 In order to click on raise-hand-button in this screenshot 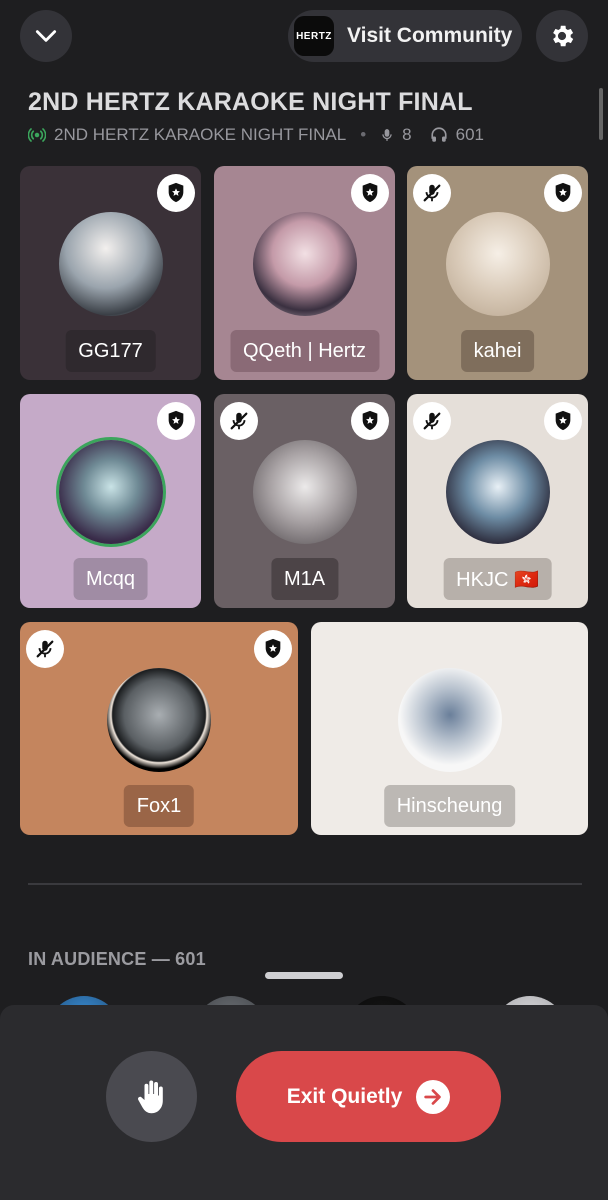, I will do `click(151, 1096)`.